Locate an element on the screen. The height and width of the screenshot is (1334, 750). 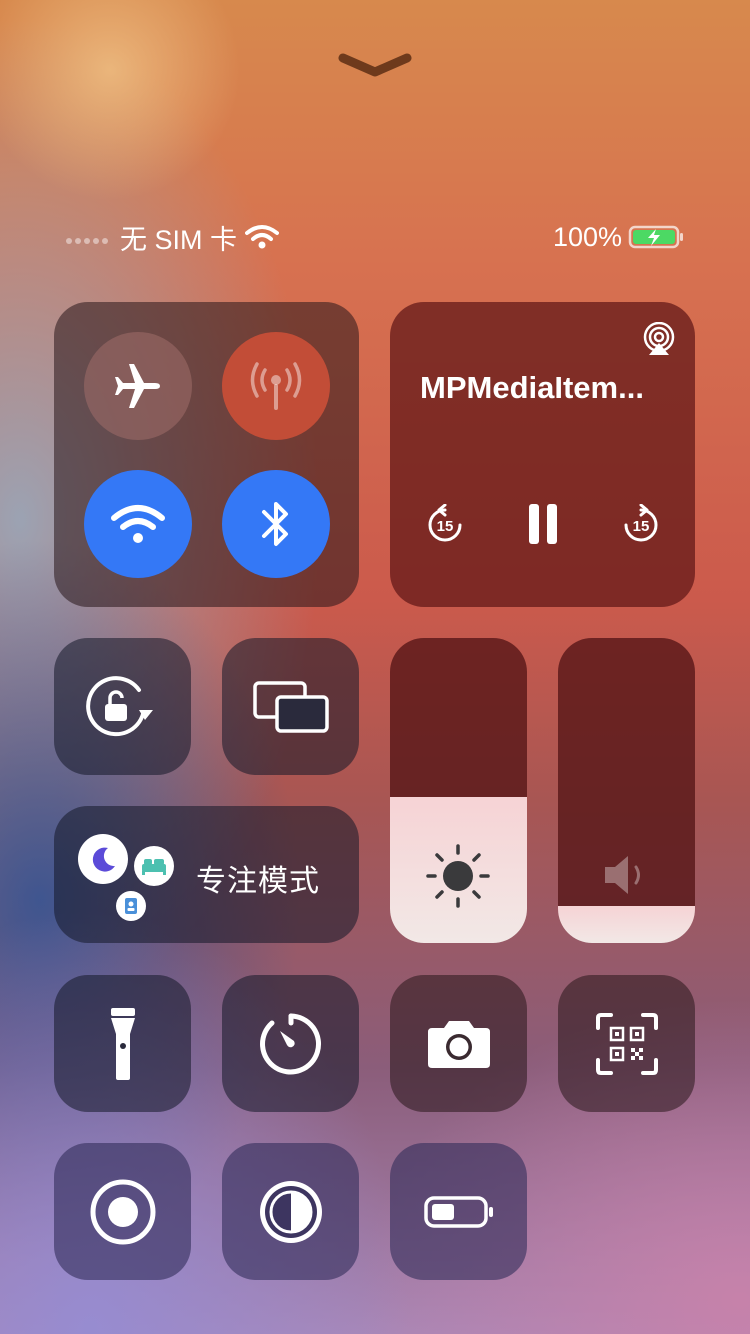
qr-scanner-button is located at coordinates (626, 1043).